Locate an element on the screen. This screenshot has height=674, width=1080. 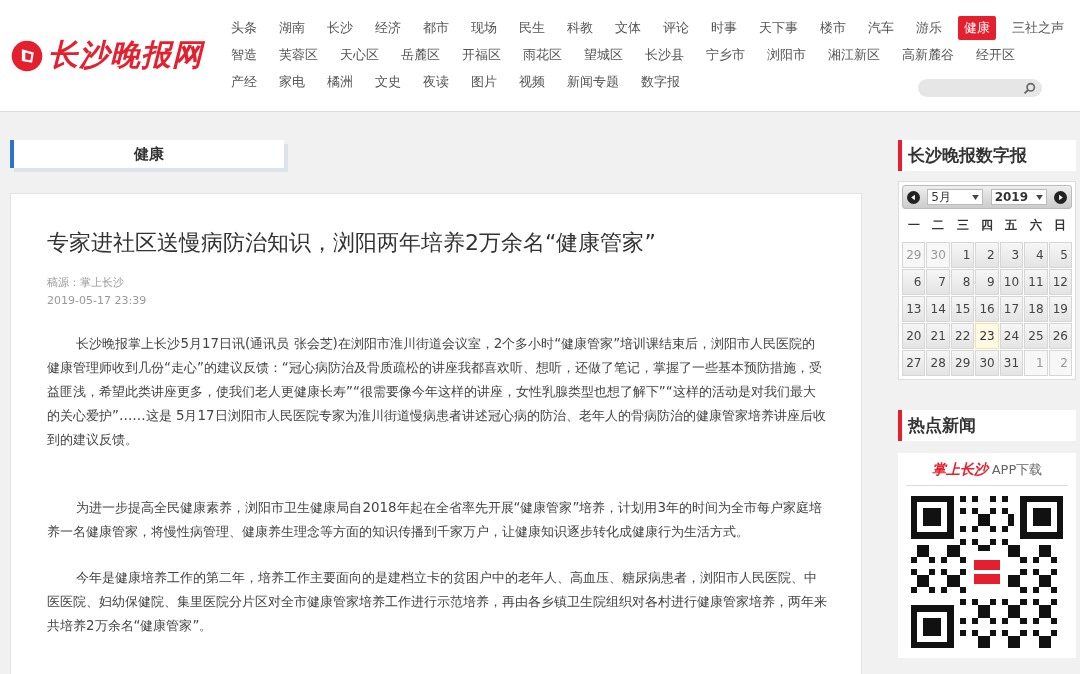
weekday-label: 三 is located at coordinates (962, 225).